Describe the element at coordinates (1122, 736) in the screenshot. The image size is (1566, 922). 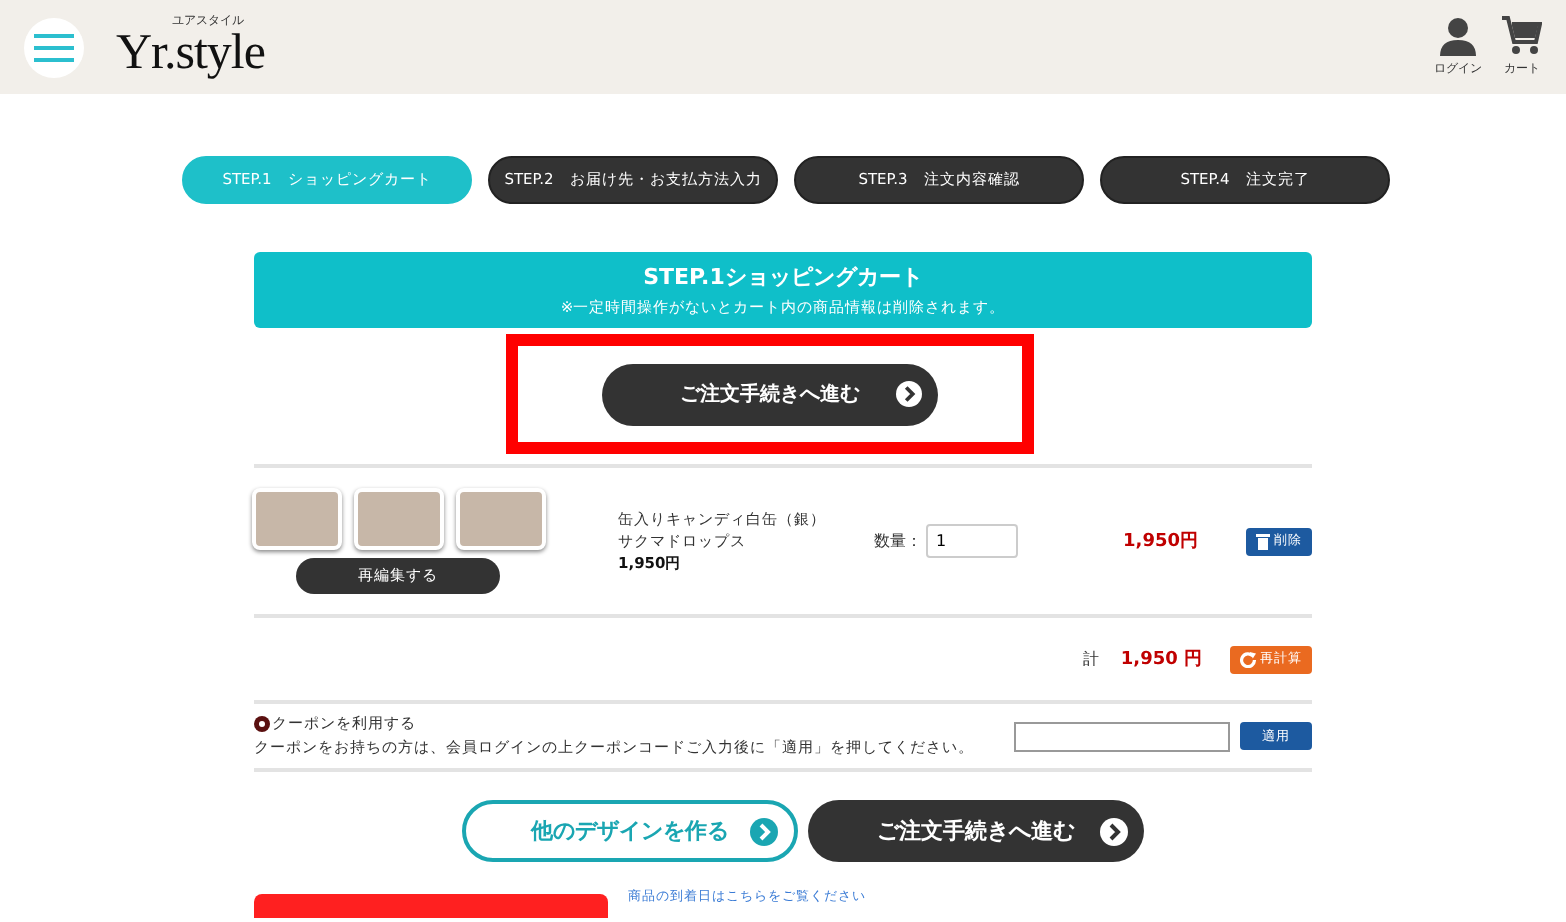
I see `coupon-field` at that location.